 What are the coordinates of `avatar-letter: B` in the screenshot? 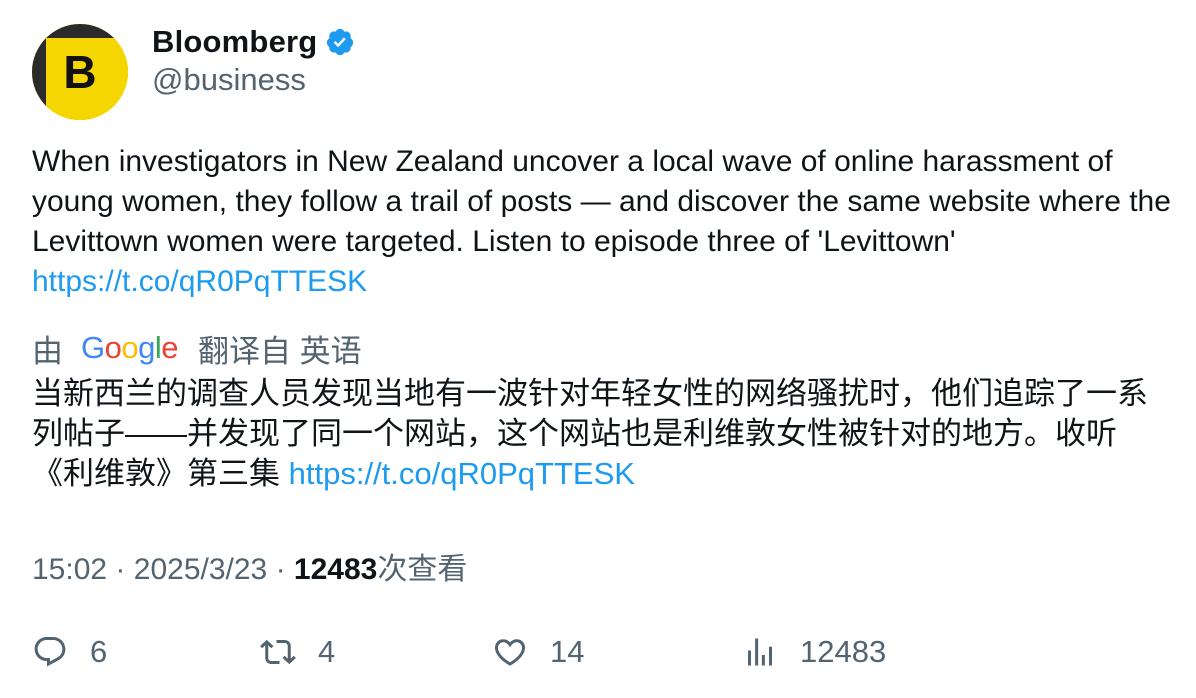 It's located at (79, 72).